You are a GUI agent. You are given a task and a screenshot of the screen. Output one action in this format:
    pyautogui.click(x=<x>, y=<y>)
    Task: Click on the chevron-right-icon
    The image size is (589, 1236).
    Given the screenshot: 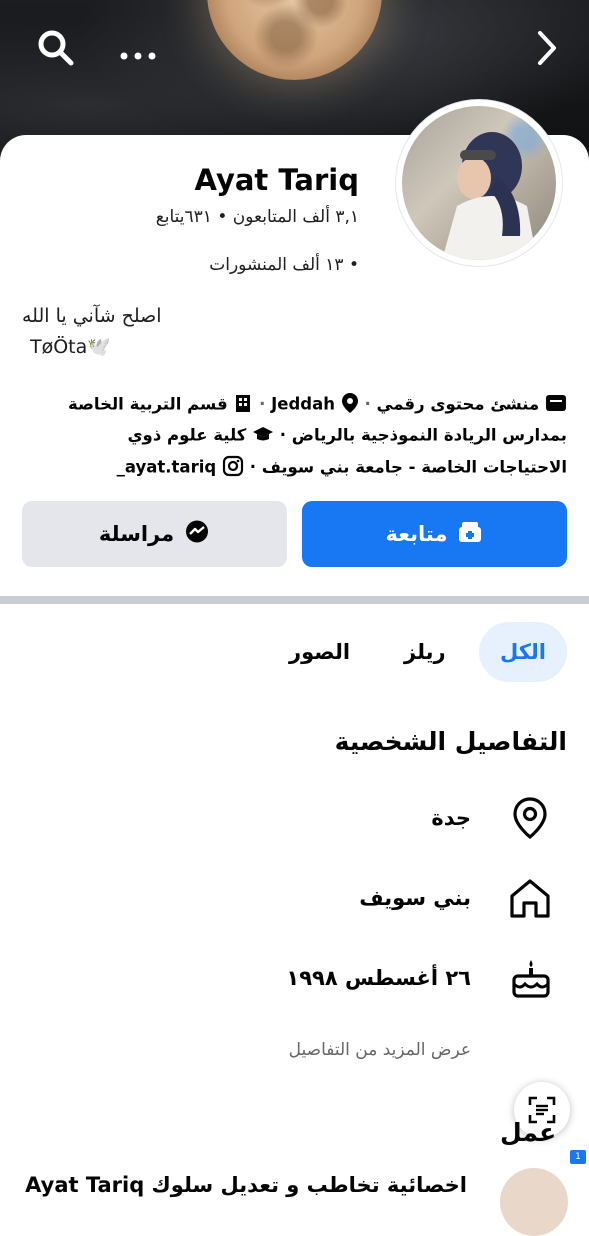 What is the action you would take?
    pyautogui.click(x=547, y=51)
    